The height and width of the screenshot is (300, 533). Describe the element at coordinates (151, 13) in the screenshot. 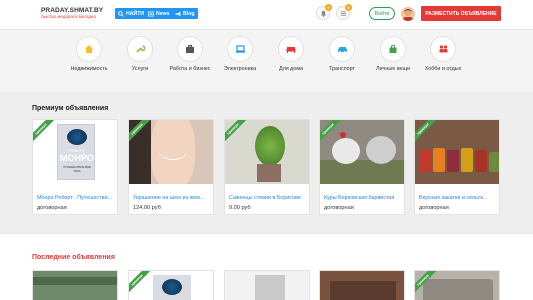

I see `news-icon` at that location.